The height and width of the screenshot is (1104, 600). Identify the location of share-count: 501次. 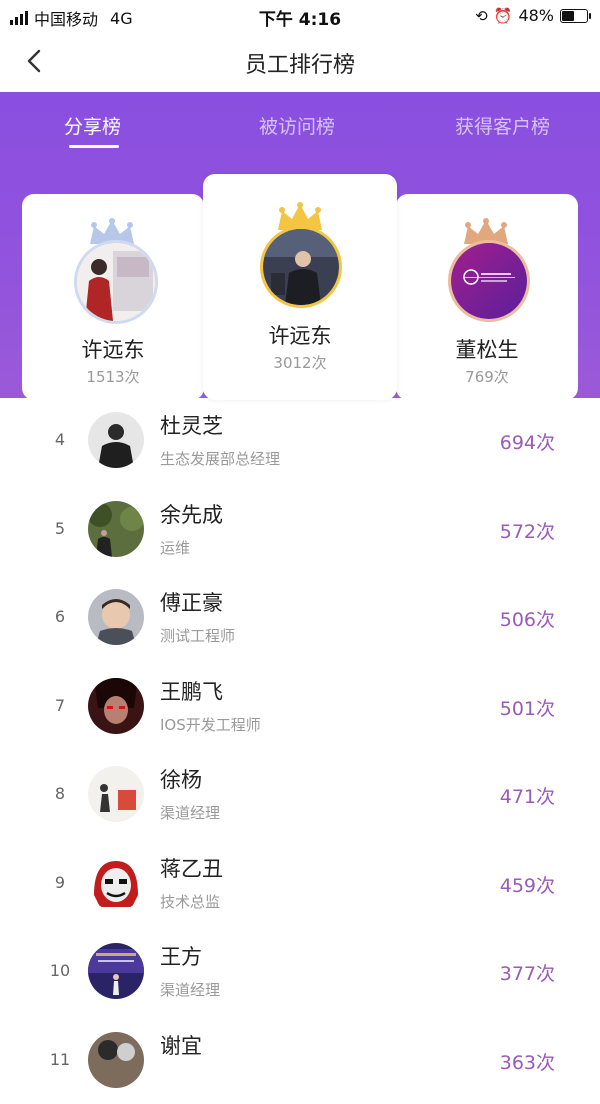
(527, 707).